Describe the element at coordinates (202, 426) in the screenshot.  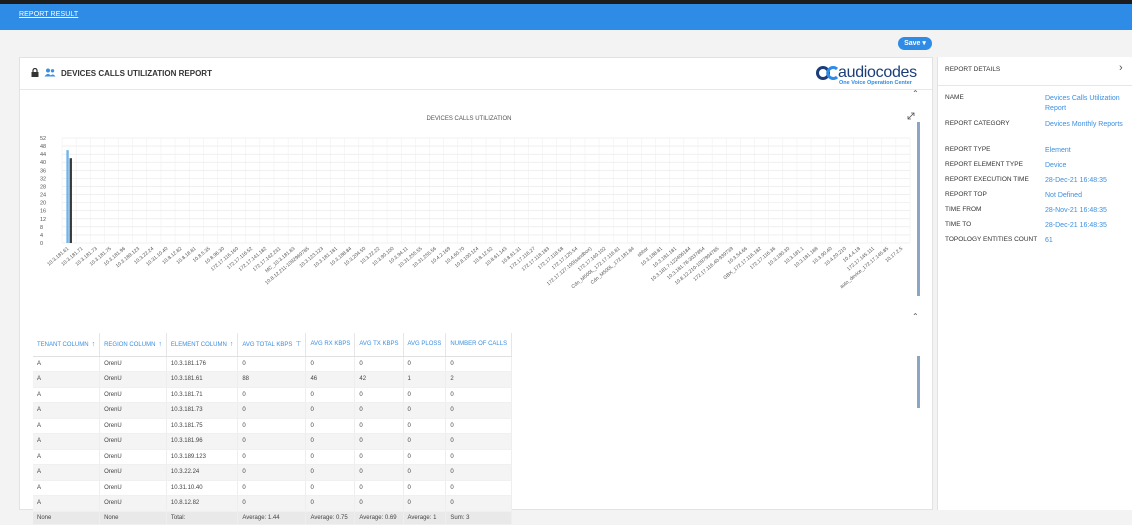
I see `table-cell: 10.3.181.75` at that location.